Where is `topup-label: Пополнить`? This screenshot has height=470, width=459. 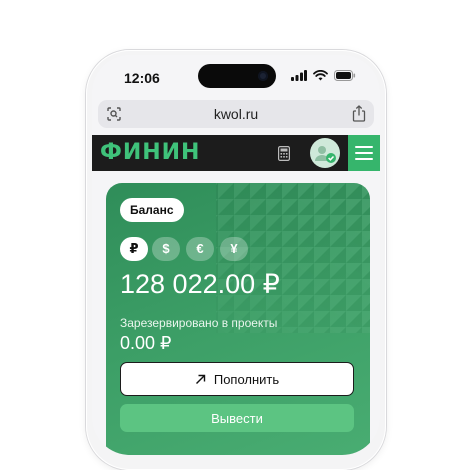
topup-label: Пополнить is located at coordinates (246, 379).